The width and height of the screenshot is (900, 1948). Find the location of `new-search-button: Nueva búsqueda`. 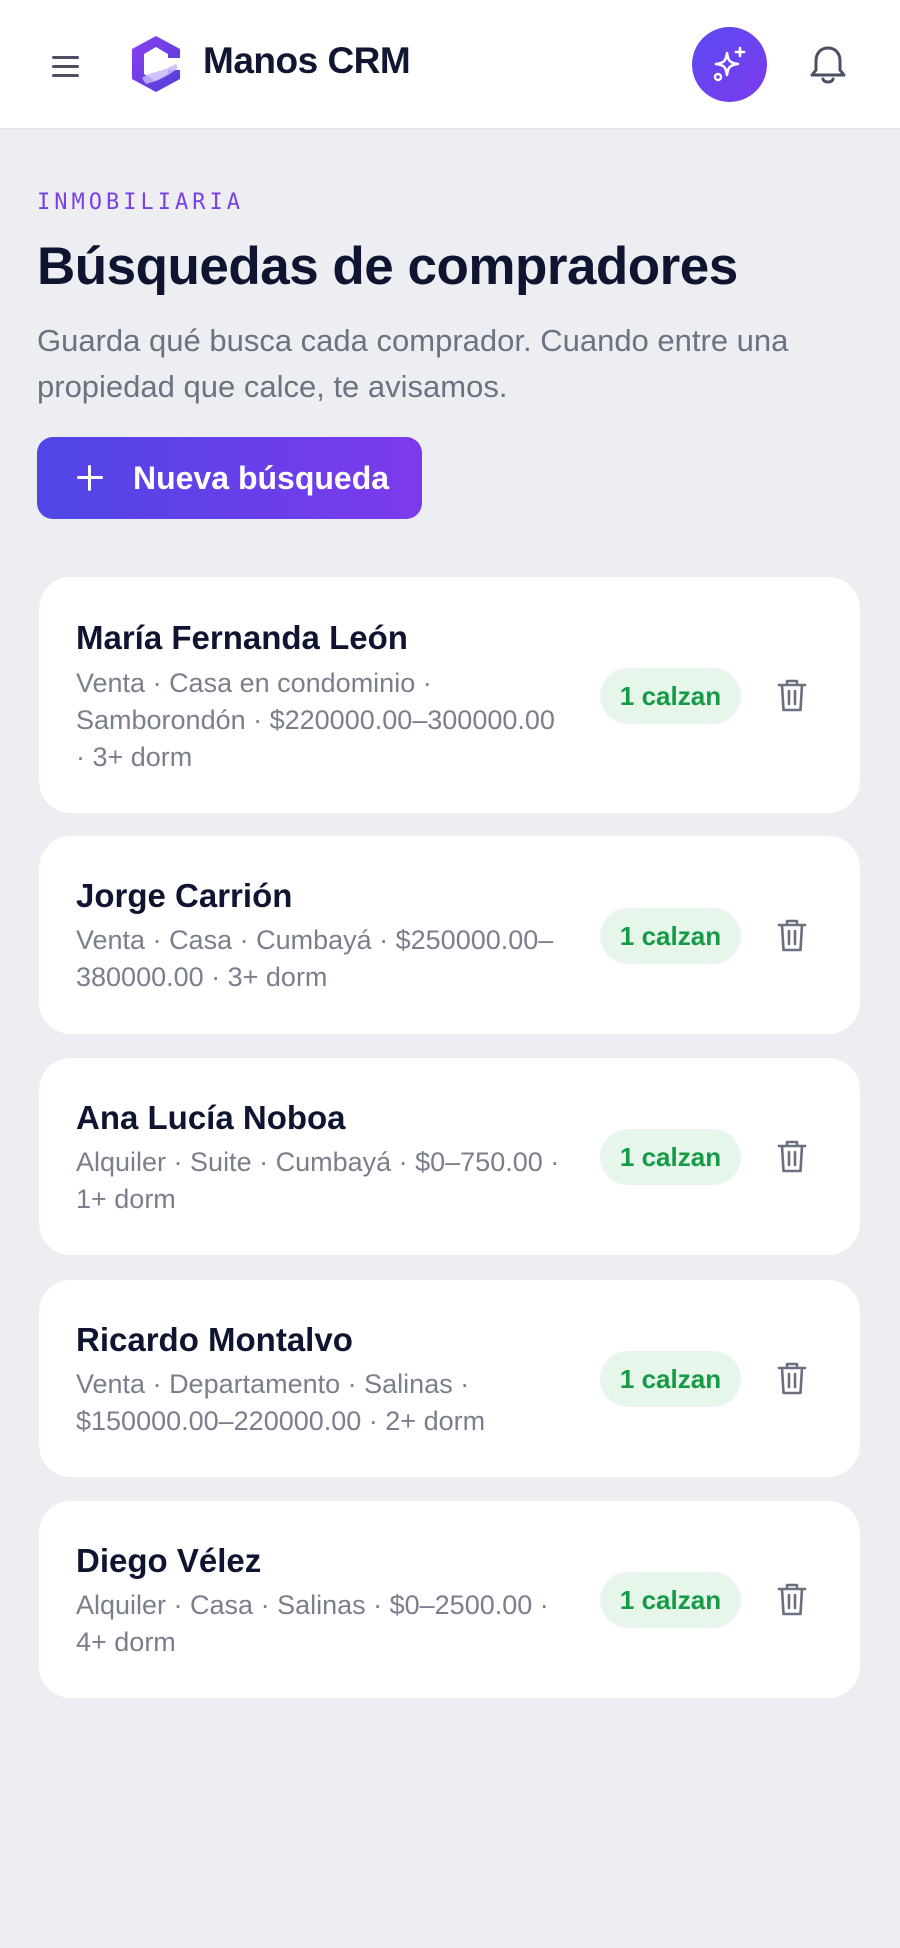

new-search-button: Nueva búsqueda is located at coordinates (229, 478).